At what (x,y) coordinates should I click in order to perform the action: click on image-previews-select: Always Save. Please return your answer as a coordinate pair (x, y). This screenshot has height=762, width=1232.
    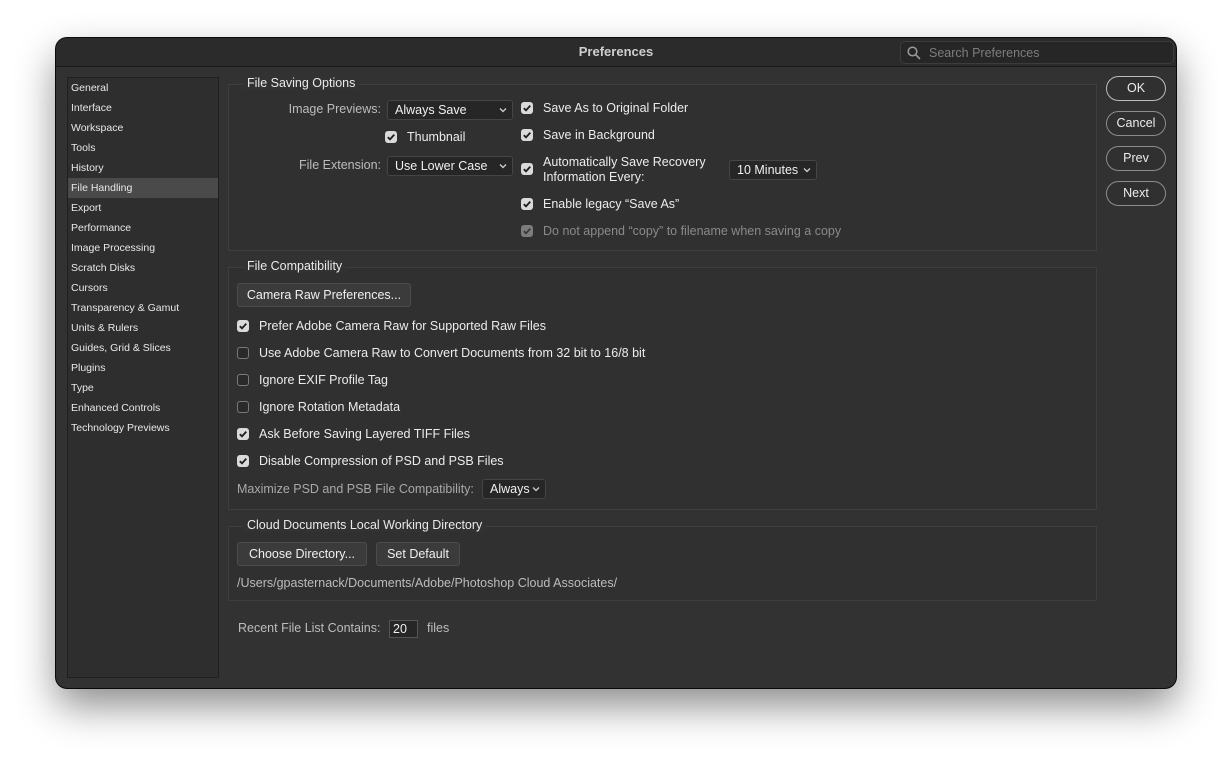
    Looking at the image, I should click on (450, 110).